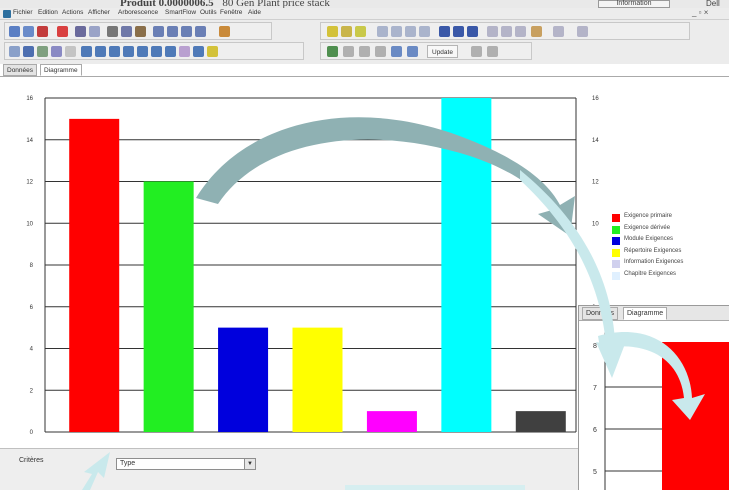 The width and height of the screenshot is (729, 490). Describe the element at coordinates (695, 416) in the screenshot. I see `inset-bar` at that location.